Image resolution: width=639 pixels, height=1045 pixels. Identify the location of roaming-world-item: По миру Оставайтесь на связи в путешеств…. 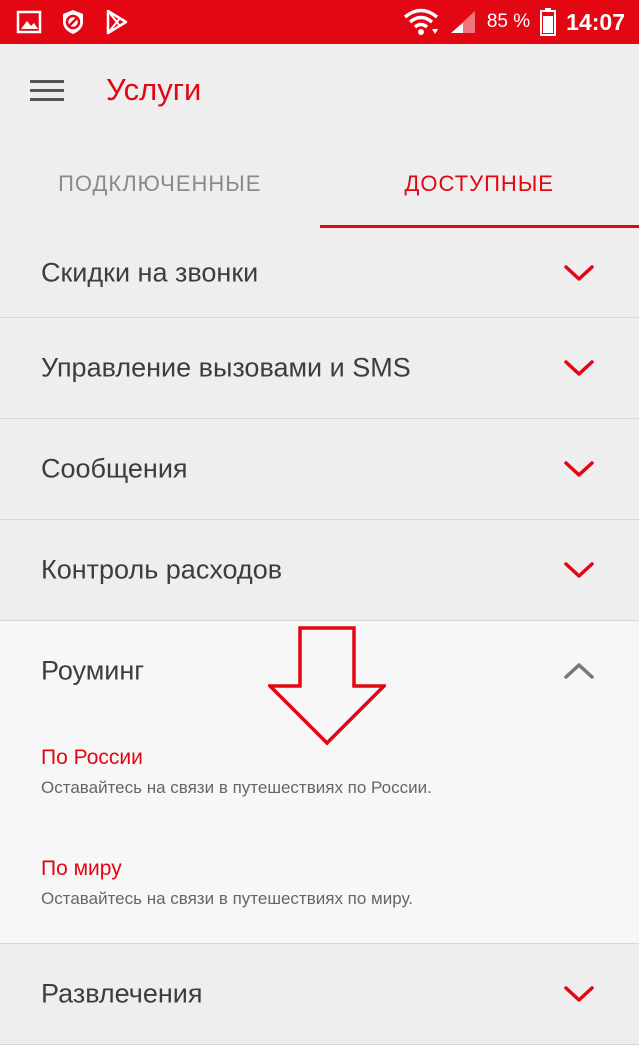
(227, 883).